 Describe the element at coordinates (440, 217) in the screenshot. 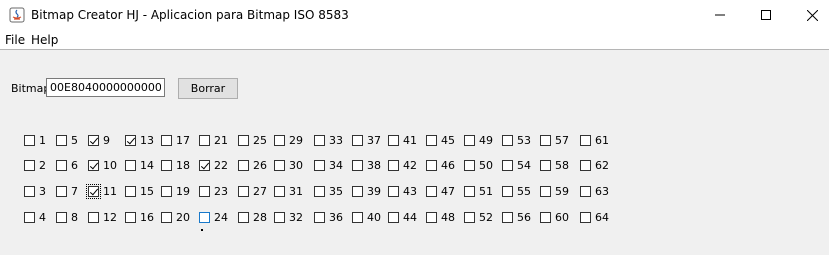

I see `field-48-checkbox: 48` at that location.